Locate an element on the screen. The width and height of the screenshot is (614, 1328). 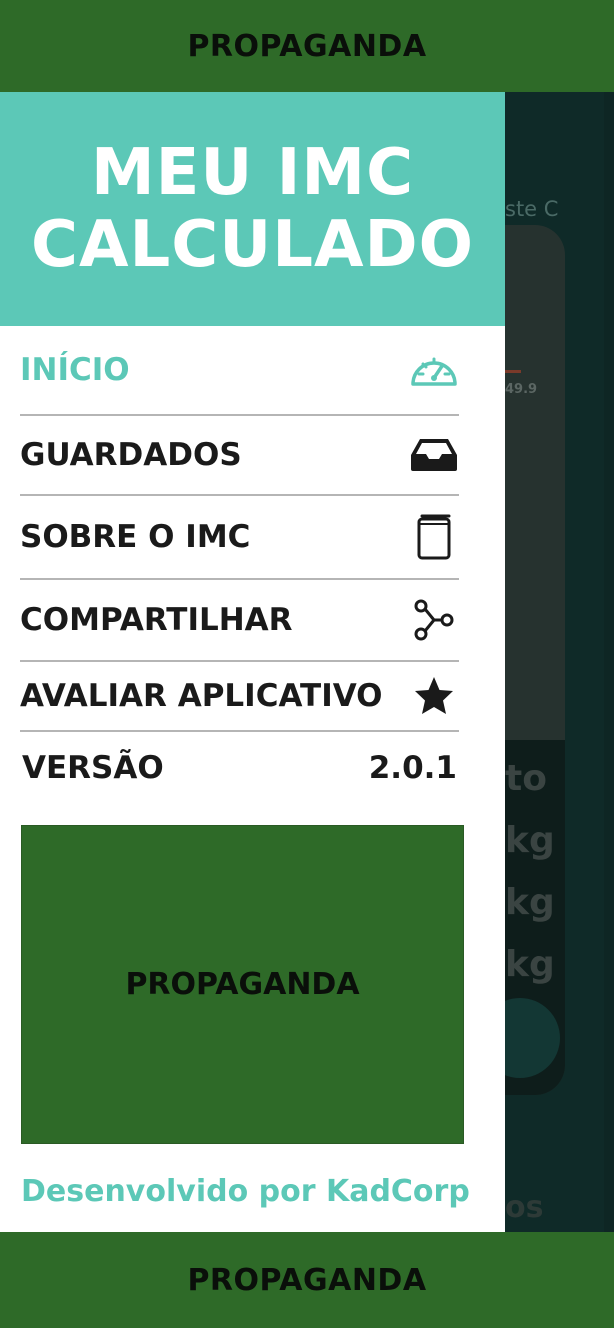
background-value: 49.9 is located at coordinates (521, 389).